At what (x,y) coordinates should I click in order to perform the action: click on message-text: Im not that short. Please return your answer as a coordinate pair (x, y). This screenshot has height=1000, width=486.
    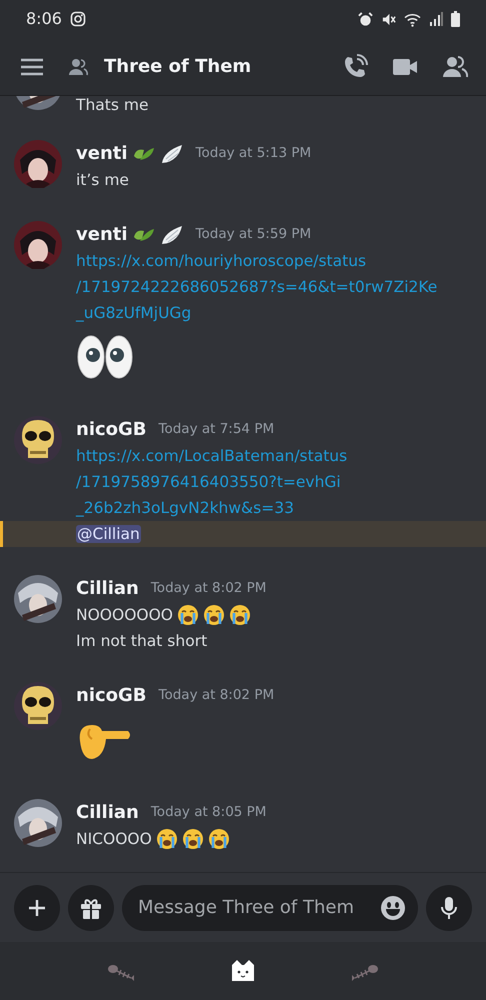
    Looking at the image, I should click on (142, 641).